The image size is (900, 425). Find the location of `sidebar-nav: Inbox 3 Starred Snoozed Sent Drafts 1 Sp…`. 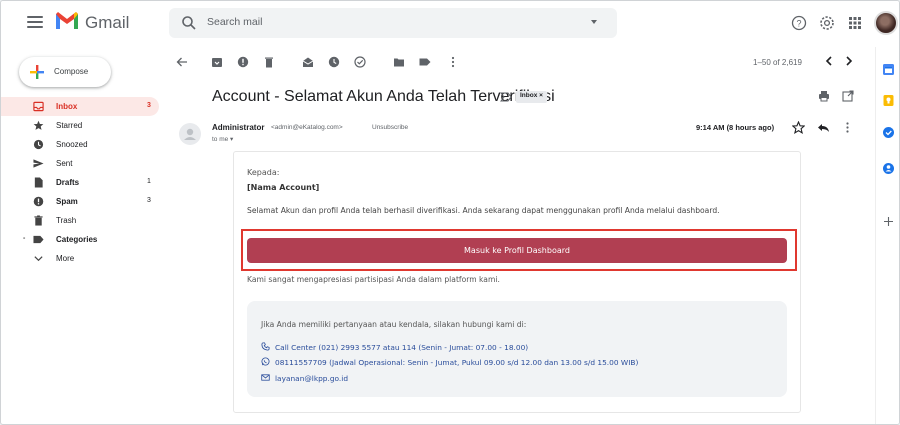

sidebar-nav: Inbox 3 Starred Snoozed Sent Drafts 1 Sp… is located at coordinates (81, 182).